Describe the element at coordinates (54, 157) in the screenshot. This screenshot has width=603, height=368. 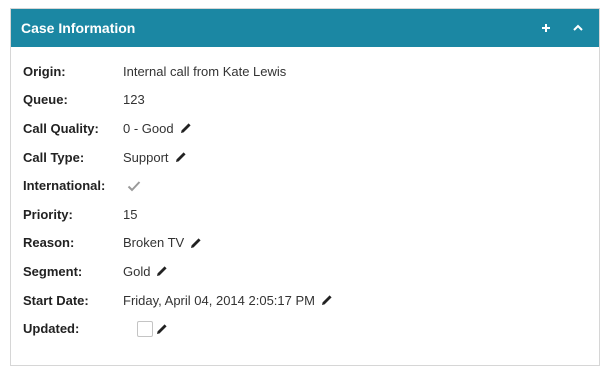
I see `call-type-label: Call Type:` at that location.